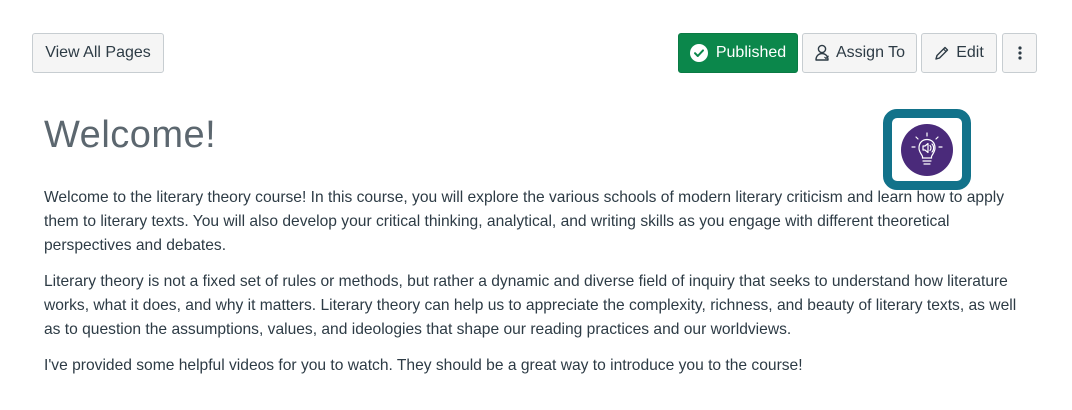  I want to click on assign-to-button: Assign To, so click(859, 53).